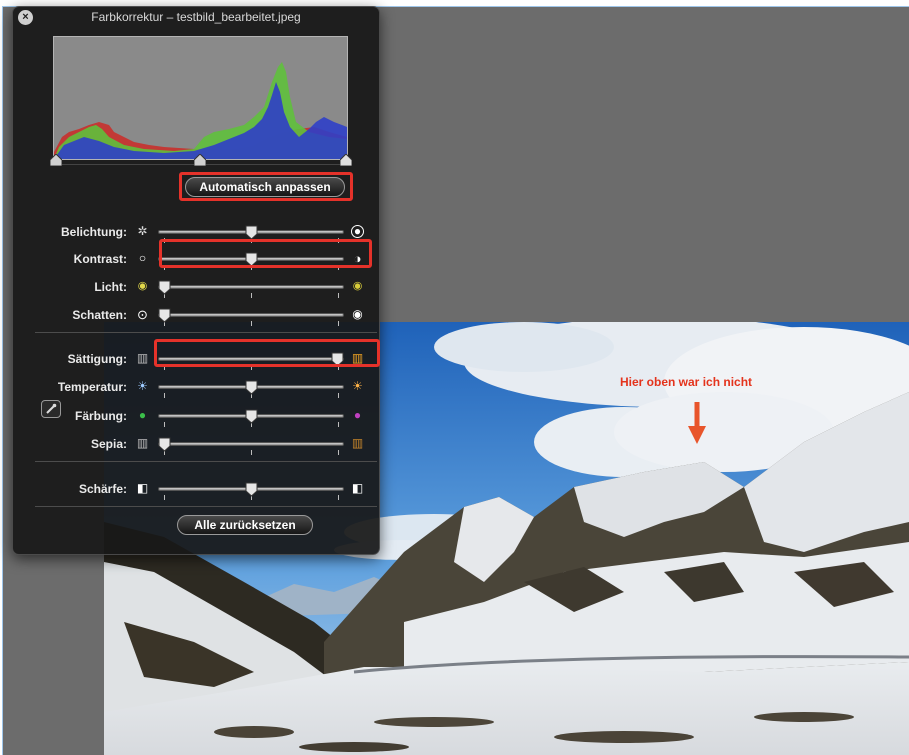  Describe the element at coordinates (100, 259) in the screenshot. I see `slider-label: Kontrast:` at that location.